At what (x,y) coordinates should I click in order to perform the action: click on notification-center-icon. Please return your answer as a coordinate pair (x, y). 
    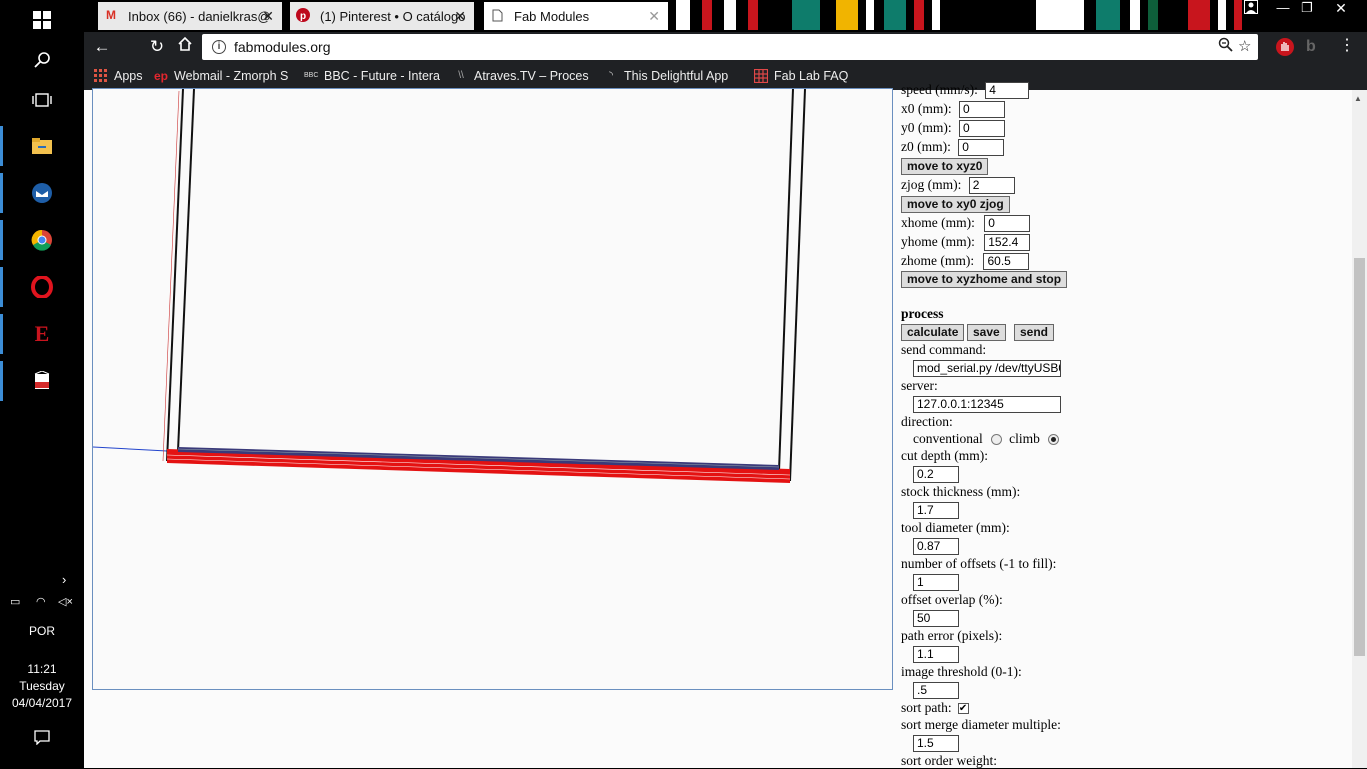
    Looking at the image, I should click on (42, 739).